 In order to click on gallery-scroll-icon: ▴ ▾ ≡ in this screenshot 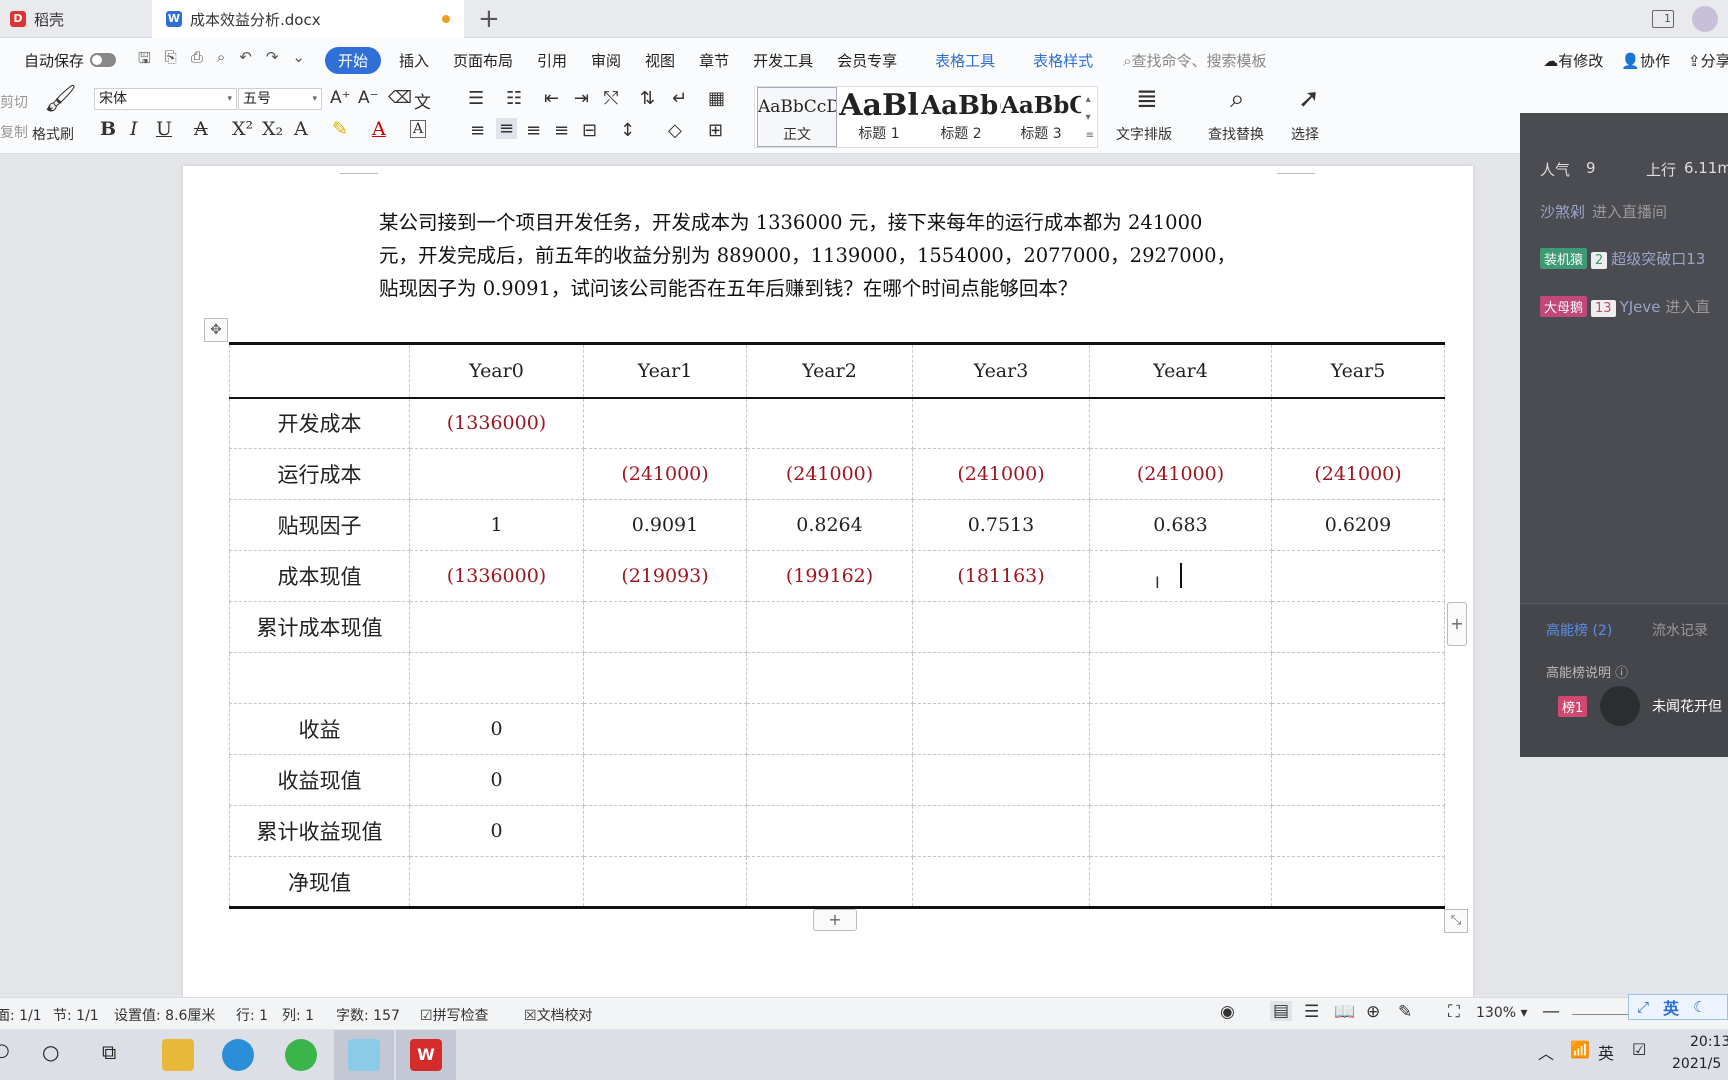, I will do `click(1090, 118)`.